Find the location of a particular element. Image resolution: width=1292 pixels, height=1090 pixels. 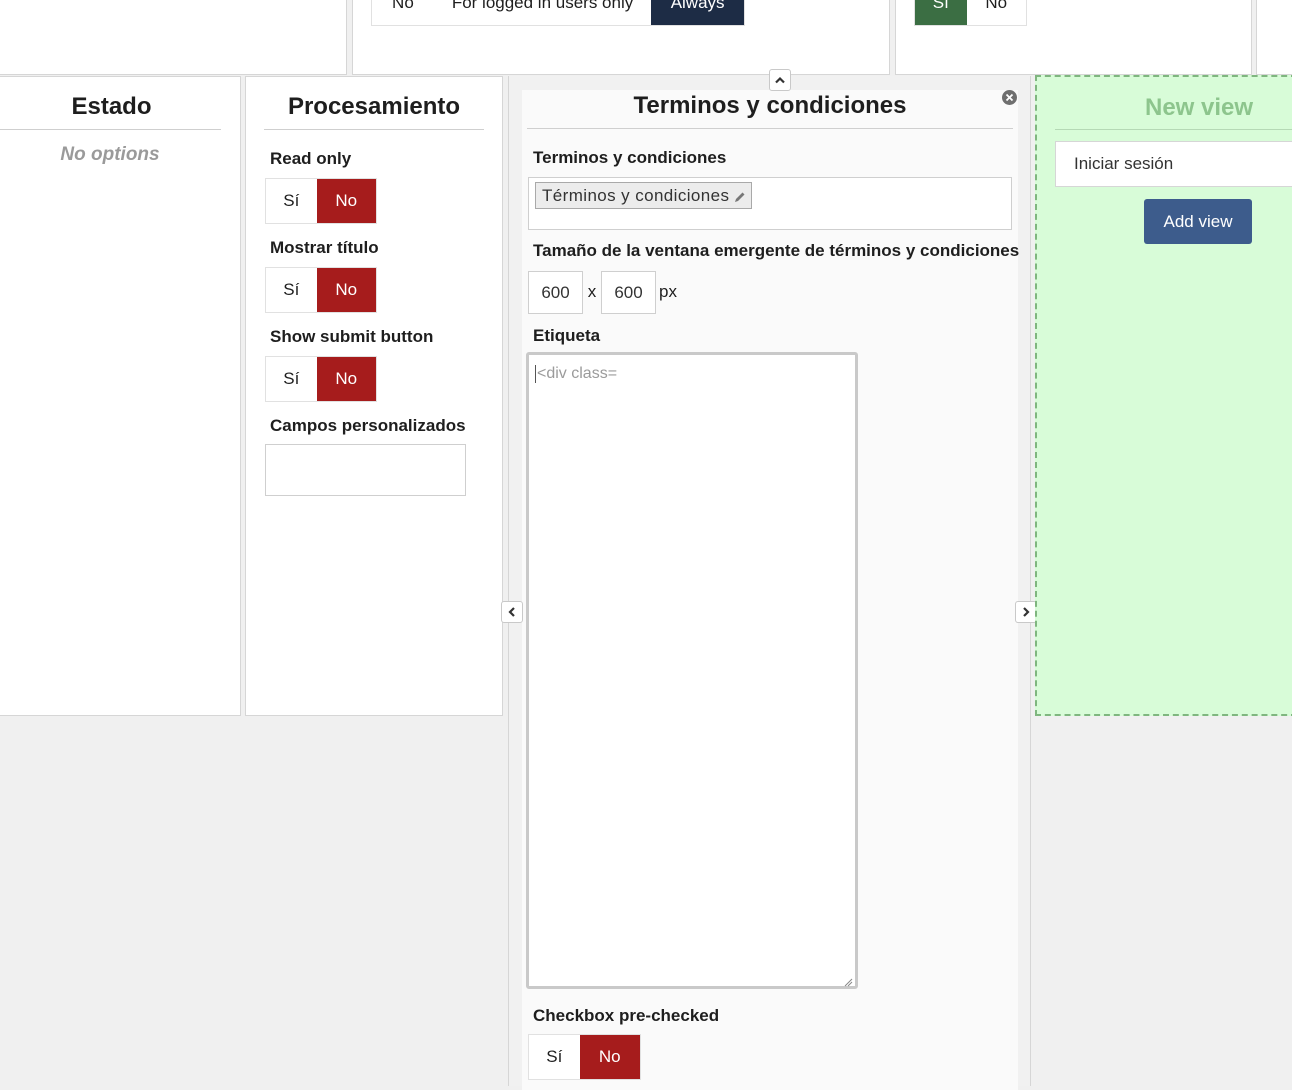

visibility-toggle: No For logged in users only Always is located at coordinates (558, 13).